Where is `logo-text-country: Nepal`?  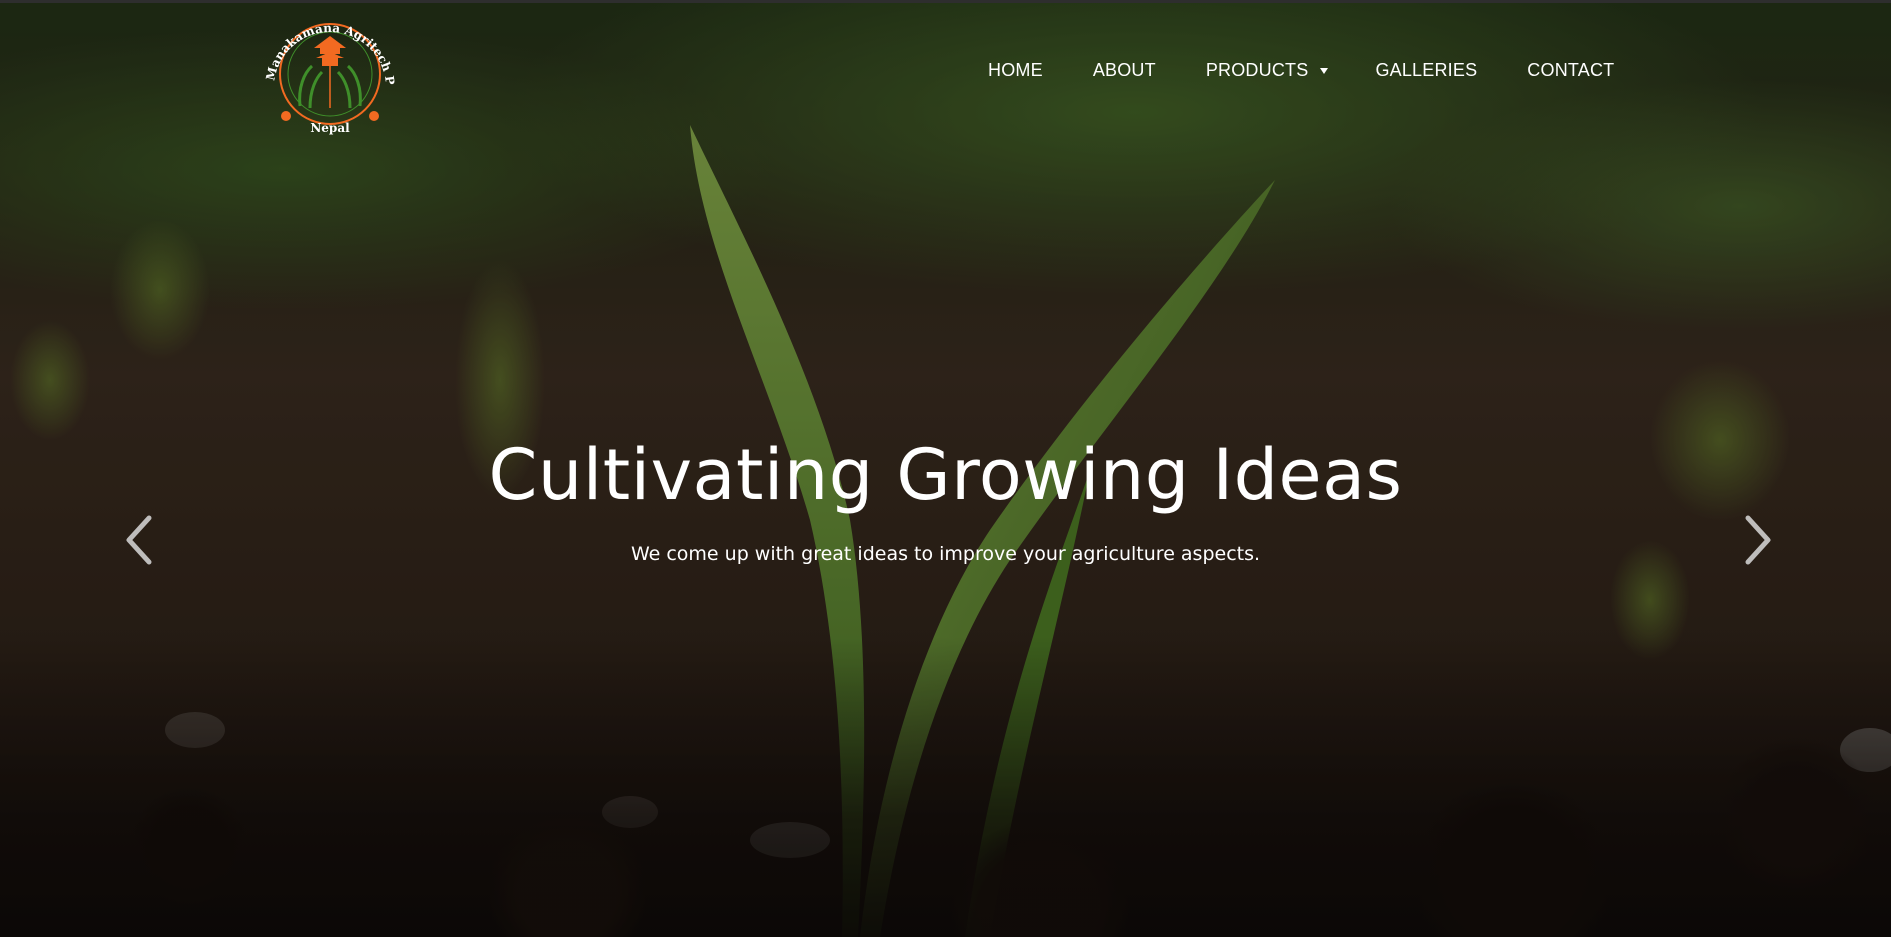 logo-text-country: Nepal is located at coordinates (330, 128).